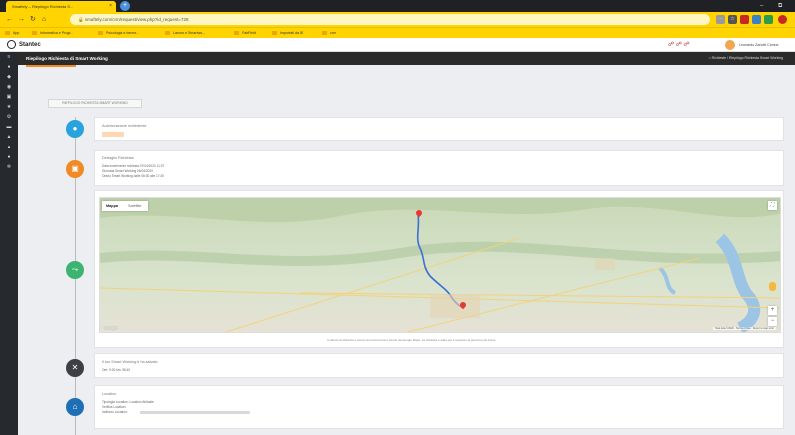  What do you see at coordinates (110, 6) in the screenshot?
I see `close-tab-icon: ×` at bounding box center [110, 6].